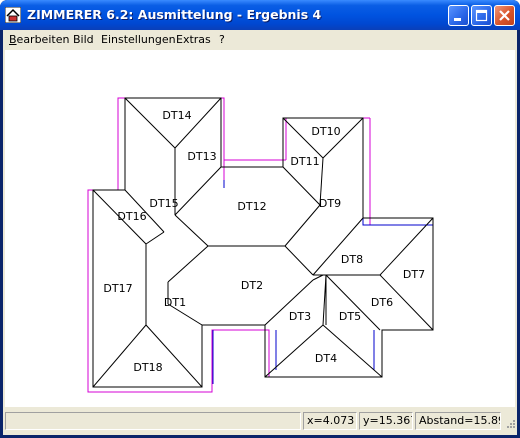  What do you see at coordinates (83, 39) in the screenshot?
I see `menu-bild: Bild` at bounding box center [83, 39].